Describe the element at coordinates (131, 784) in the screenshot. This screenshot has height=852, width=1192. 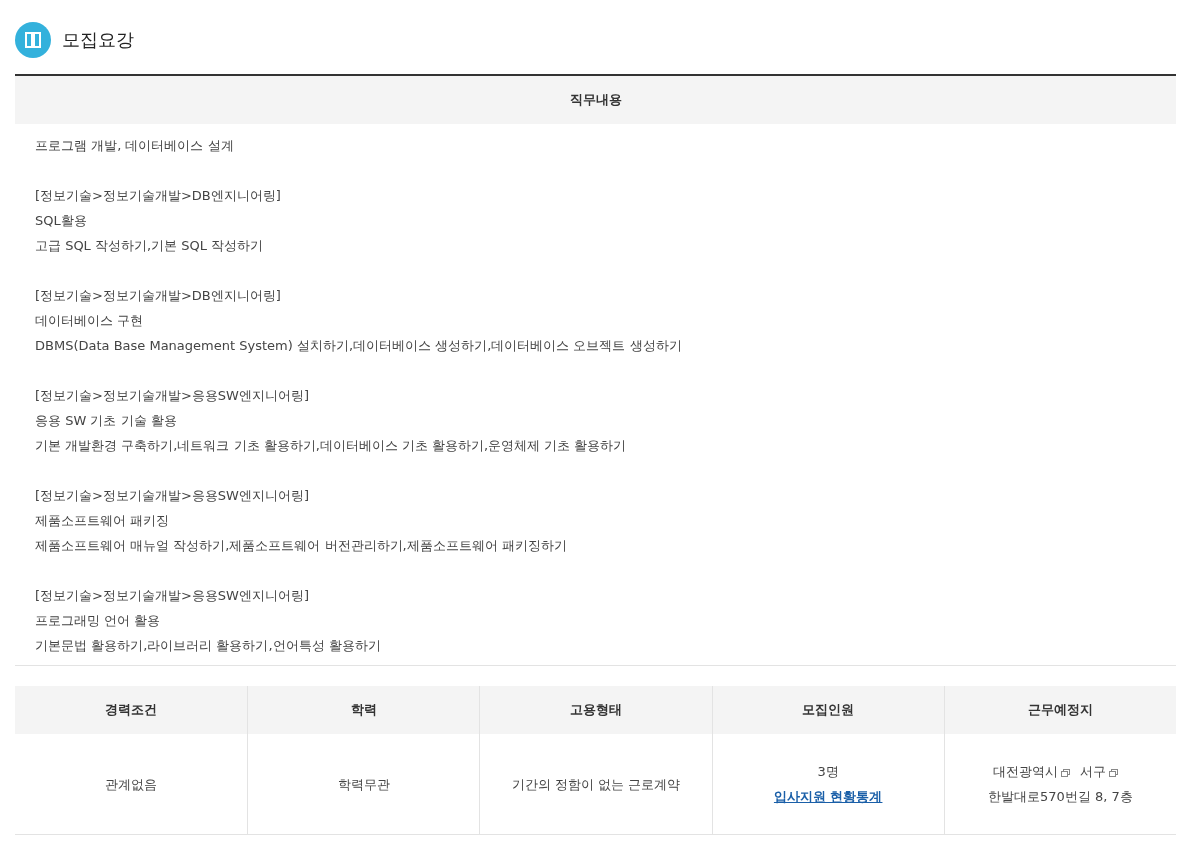
I see `table-cell-text: 관계없음` at that location.